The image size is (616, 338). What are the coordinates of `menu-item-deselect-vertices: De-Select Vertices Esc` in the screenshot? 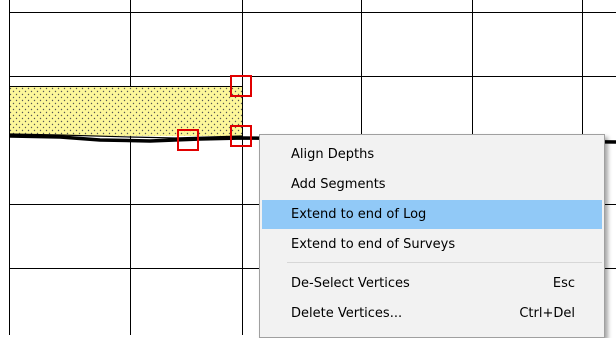 It's located at (432, 283).